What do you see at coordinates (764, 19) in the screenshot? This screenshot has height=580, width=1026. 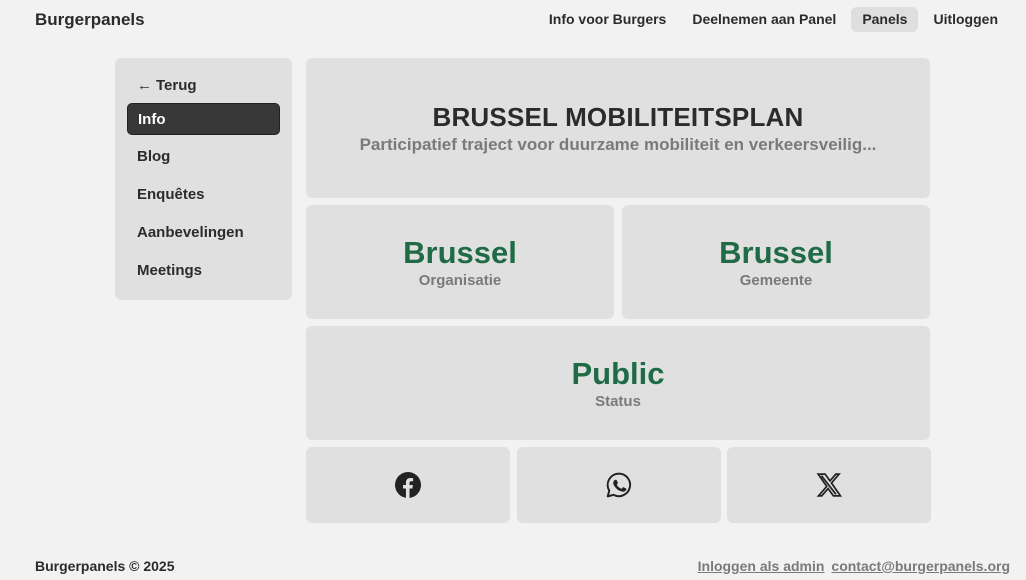 I see `nav-deelnemen-aan-panel: Deelnemen aan Panel` at bounding box center [764, 19].